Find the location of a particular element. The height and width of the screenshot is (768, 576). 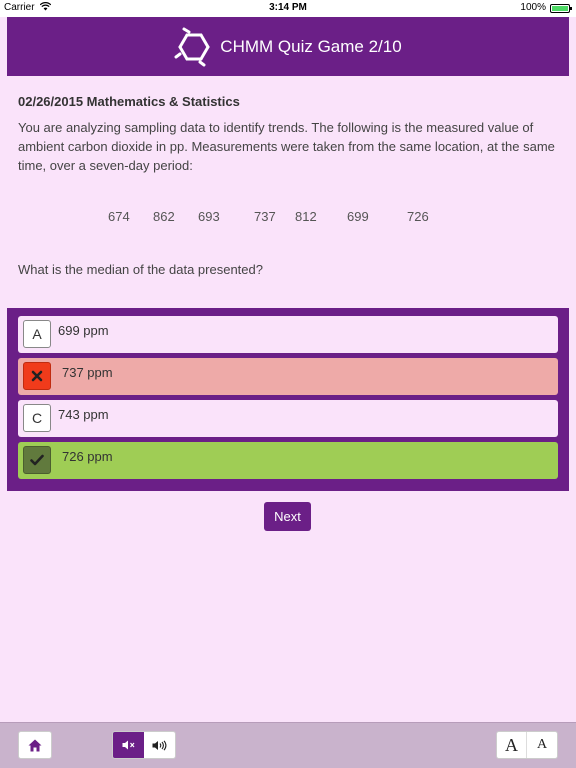

bottom-toolbar: A A is located at coordinates (288, 745).